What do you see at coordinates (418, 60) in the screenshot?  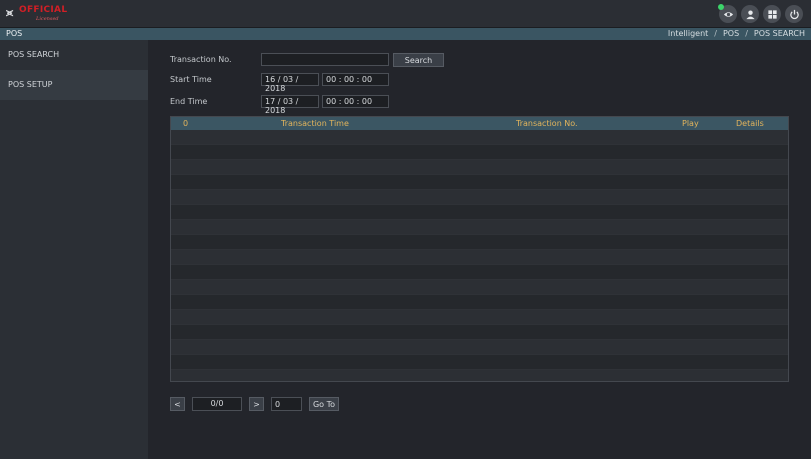 I see `search-button: Search` at bounding box center [418, 60].